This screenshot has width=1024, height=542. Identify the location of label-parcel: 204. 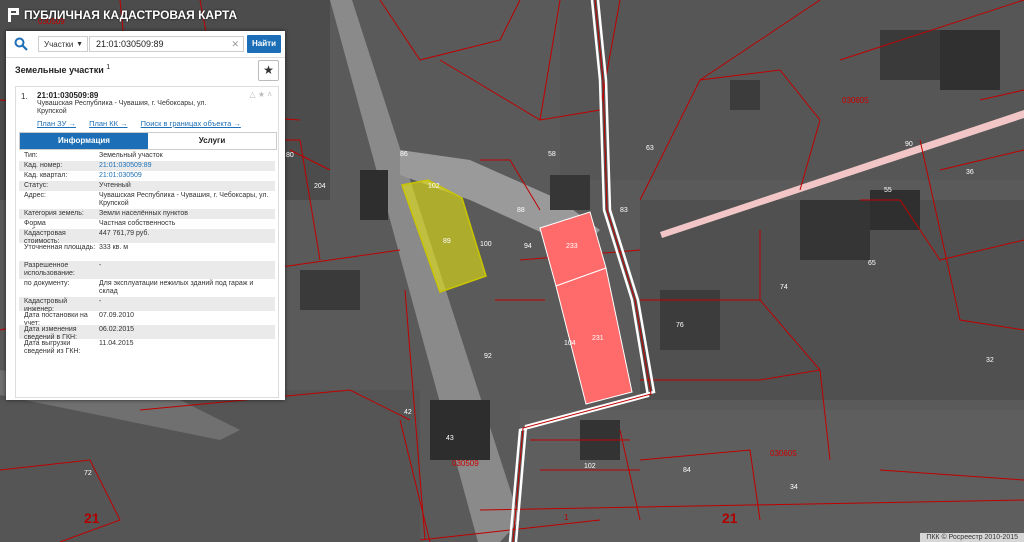
(320, 186).